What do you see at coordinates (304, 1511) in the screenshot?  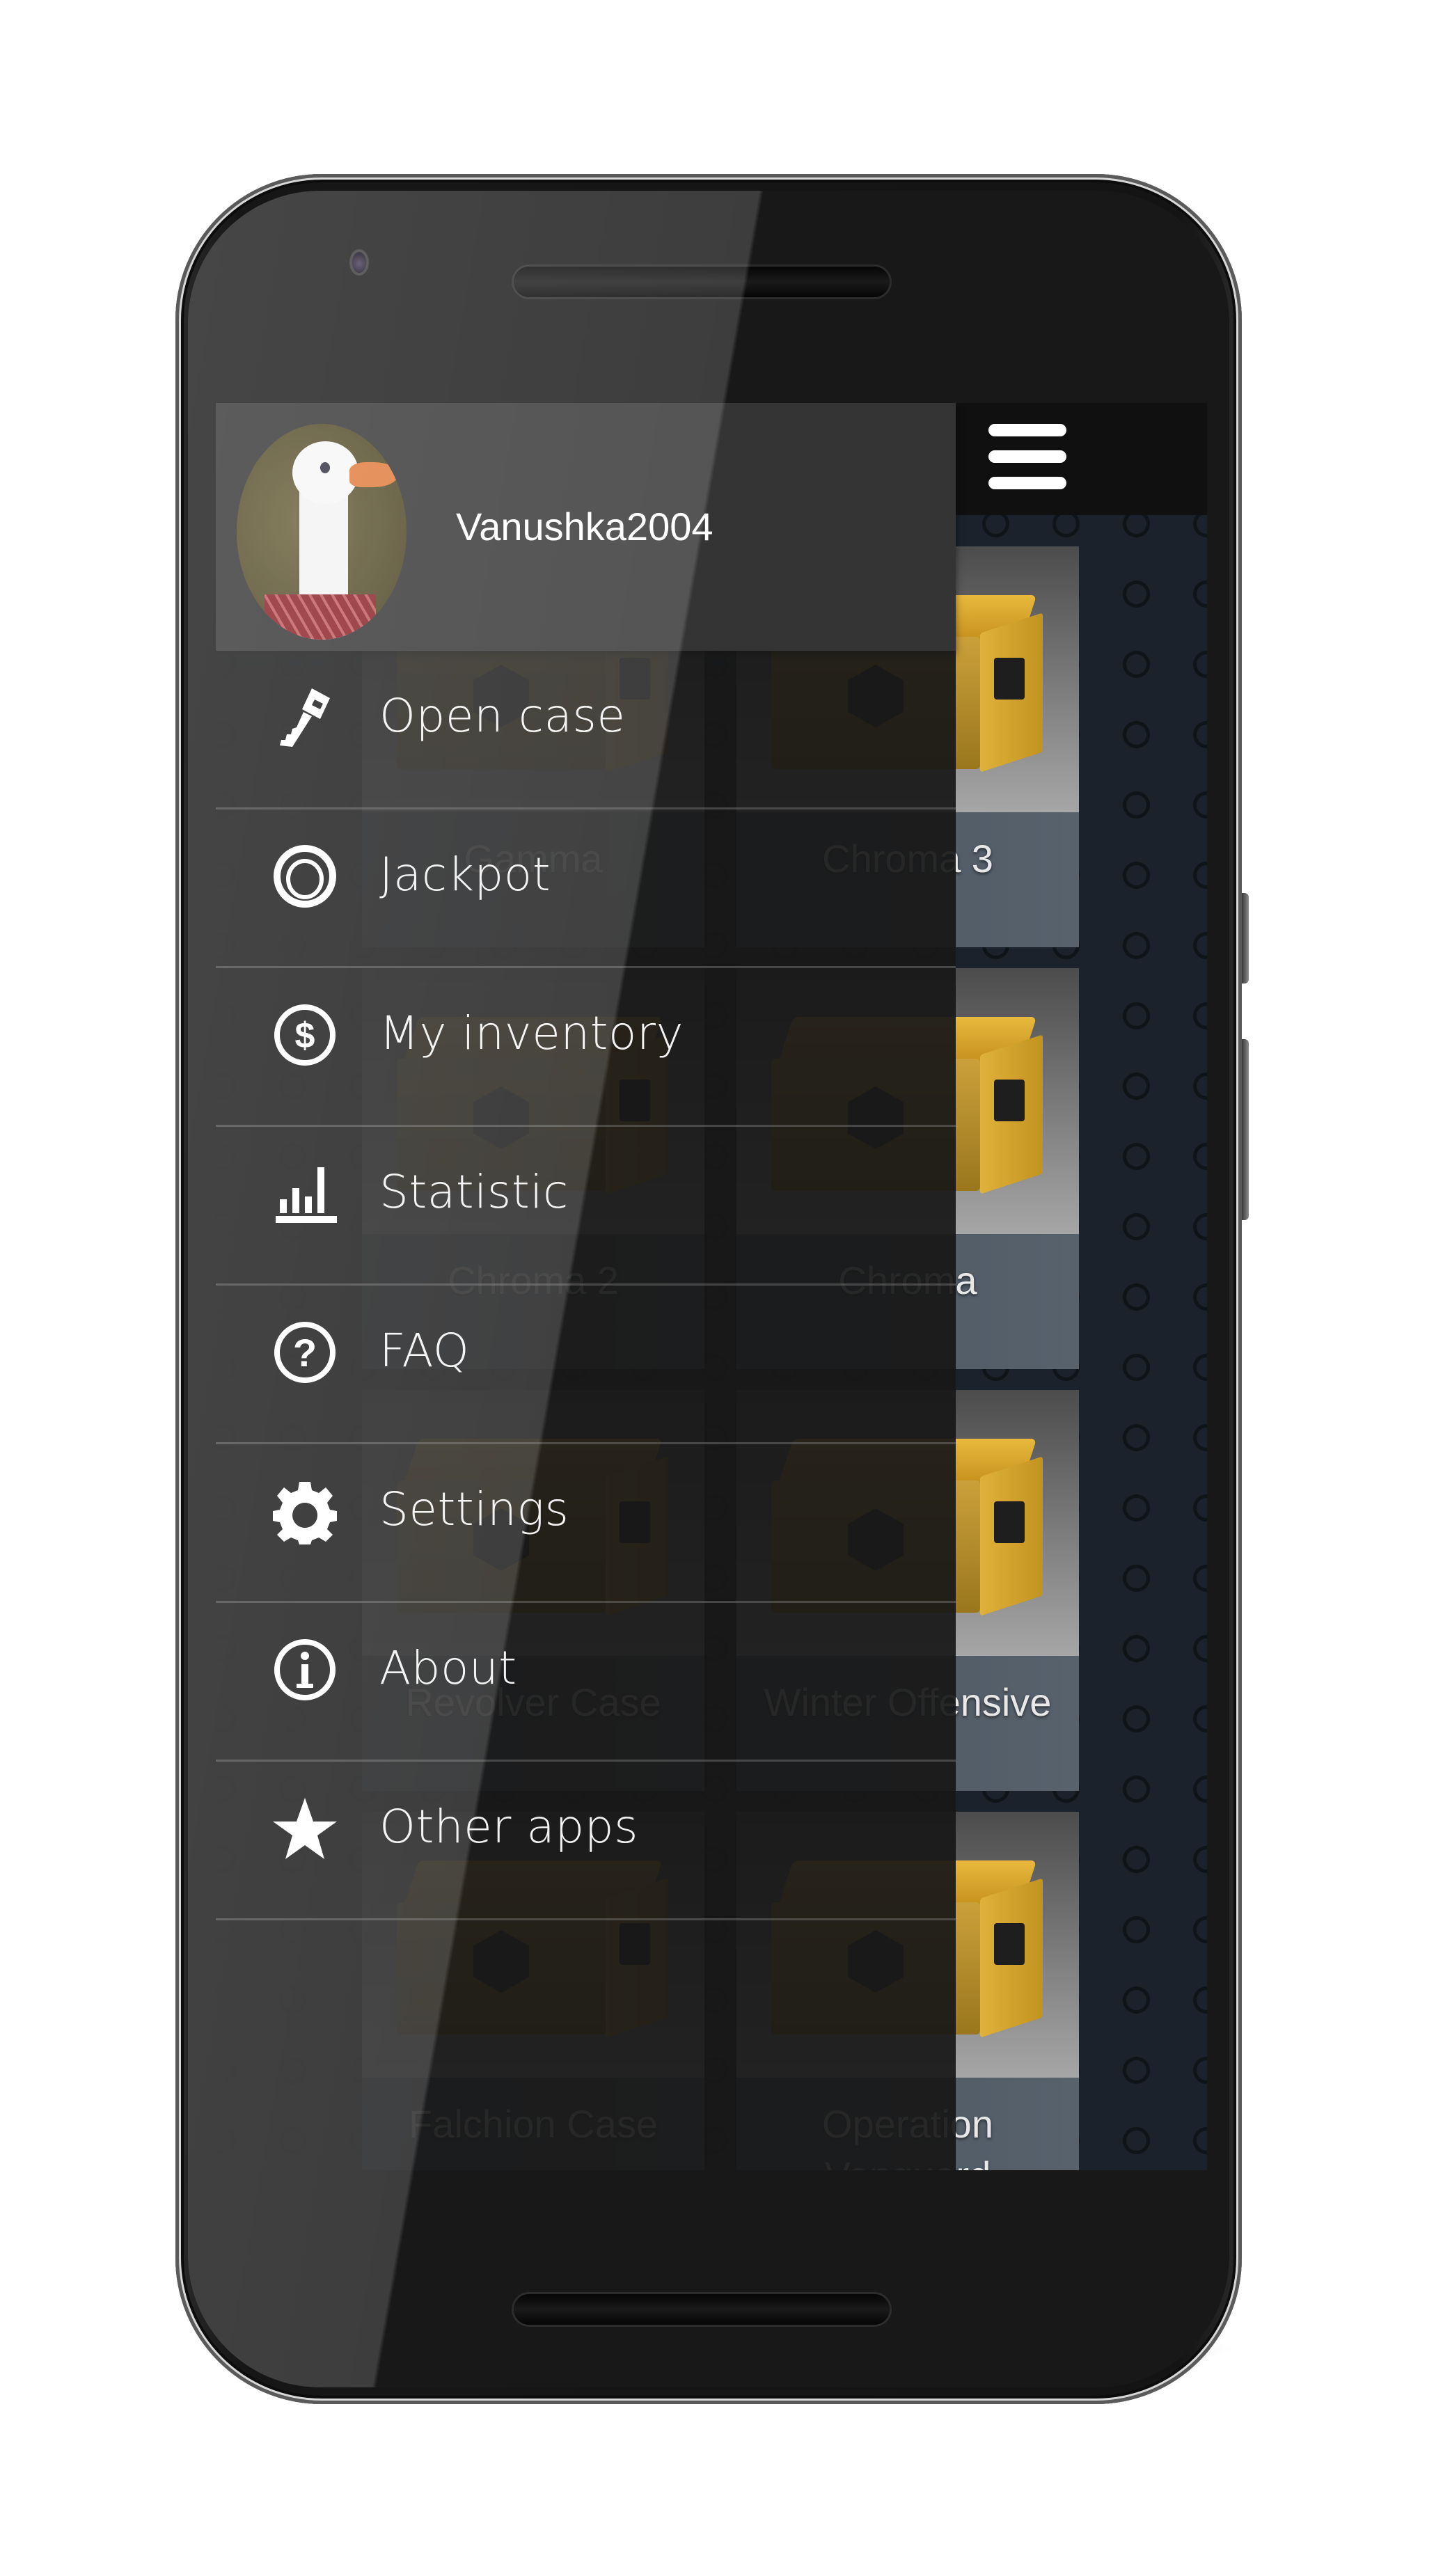 I see `gear-icon` at bounding box center [304, 1511].